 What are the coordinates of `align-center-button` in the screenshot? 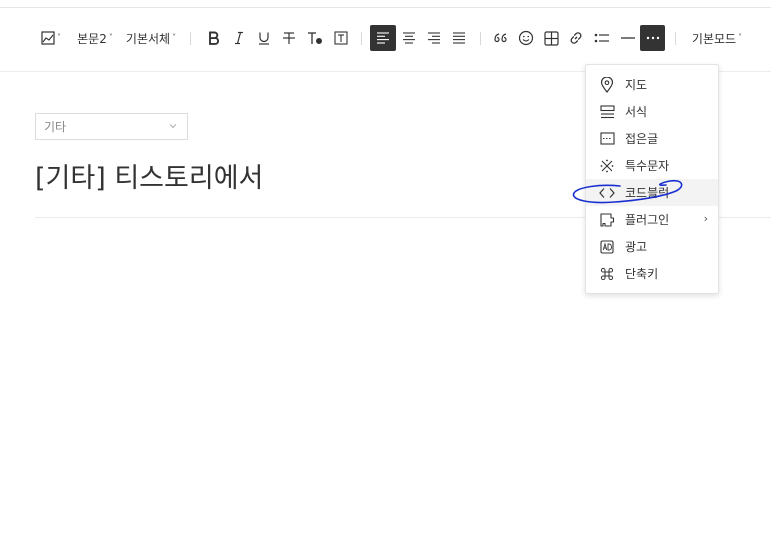 It's located at (409, 38).